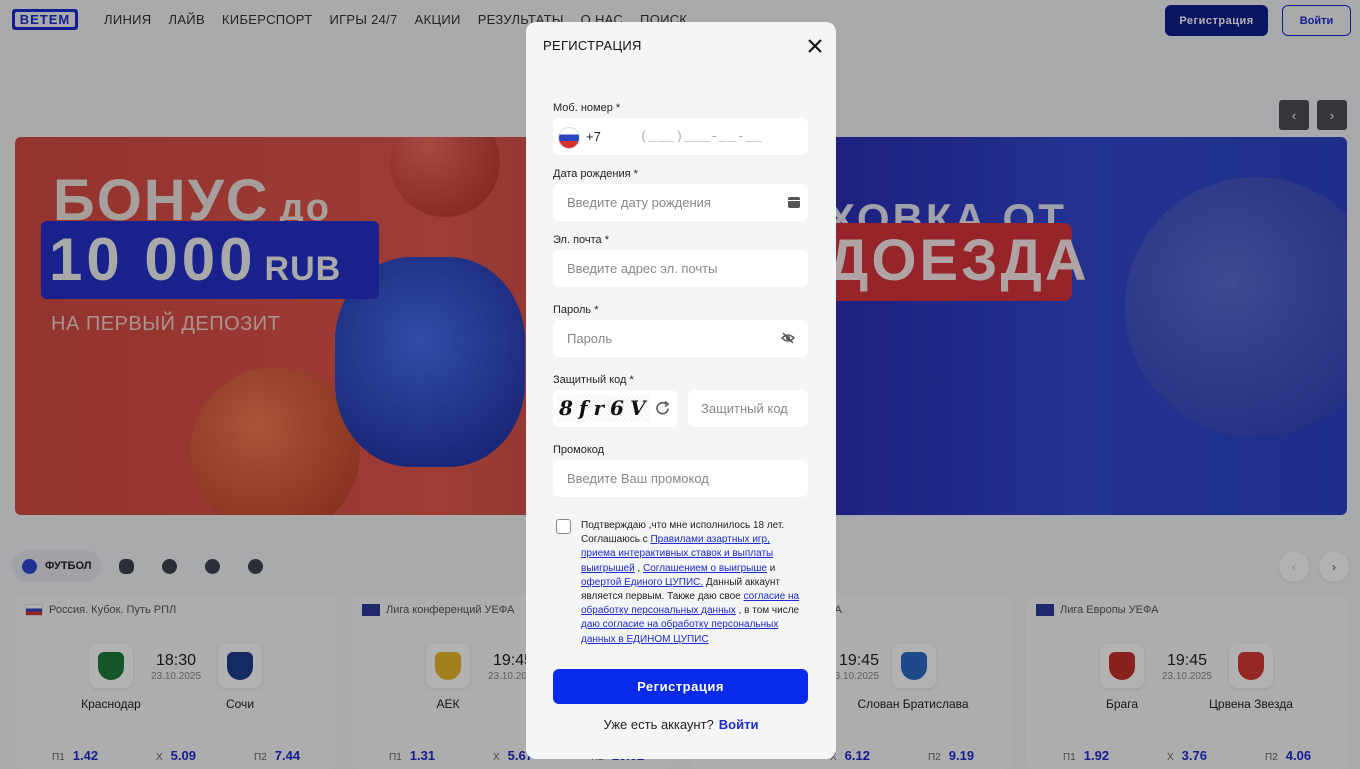 This screenshot has height=769, width=1360. Describe the element at coordinates (569, 138) in the screenshot. I see `russia-flag-icon` at that location.